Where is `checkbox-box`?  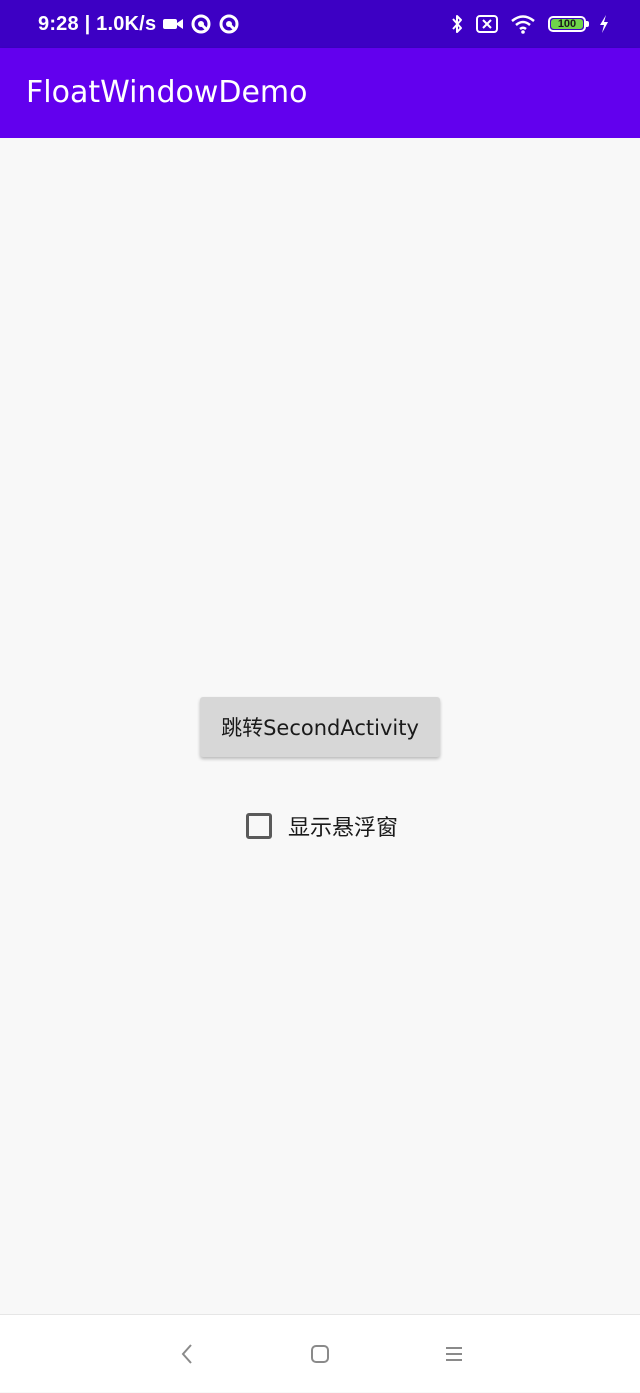
checkbox-box is located at coordinates (259, 826).